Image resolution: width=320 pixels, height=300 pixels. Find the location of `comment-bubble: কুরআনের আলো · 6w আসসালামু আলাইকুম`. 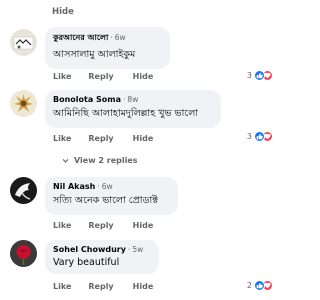

comment-bubble: কুরআনের আলো · 6w আসসালামু আলাইকুম is located at coordinates (107, 48).